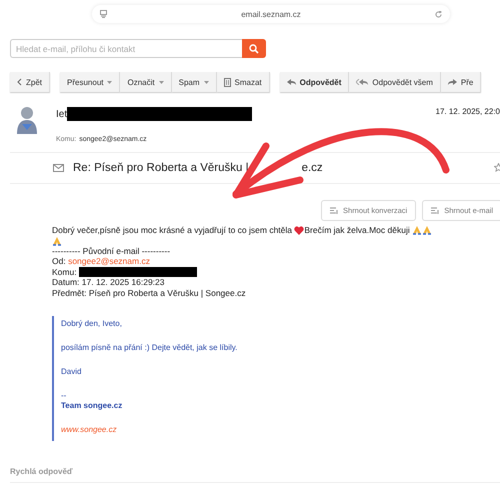  I want to click on header-label: Datum:, so click(66, 282).